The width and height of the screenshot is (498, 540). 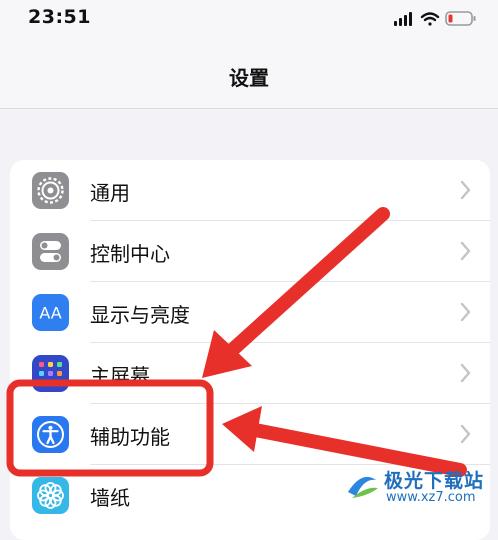 I want to click on settings-row-display-brightness: AA 显示与亮度, so click(x=250, y=312).